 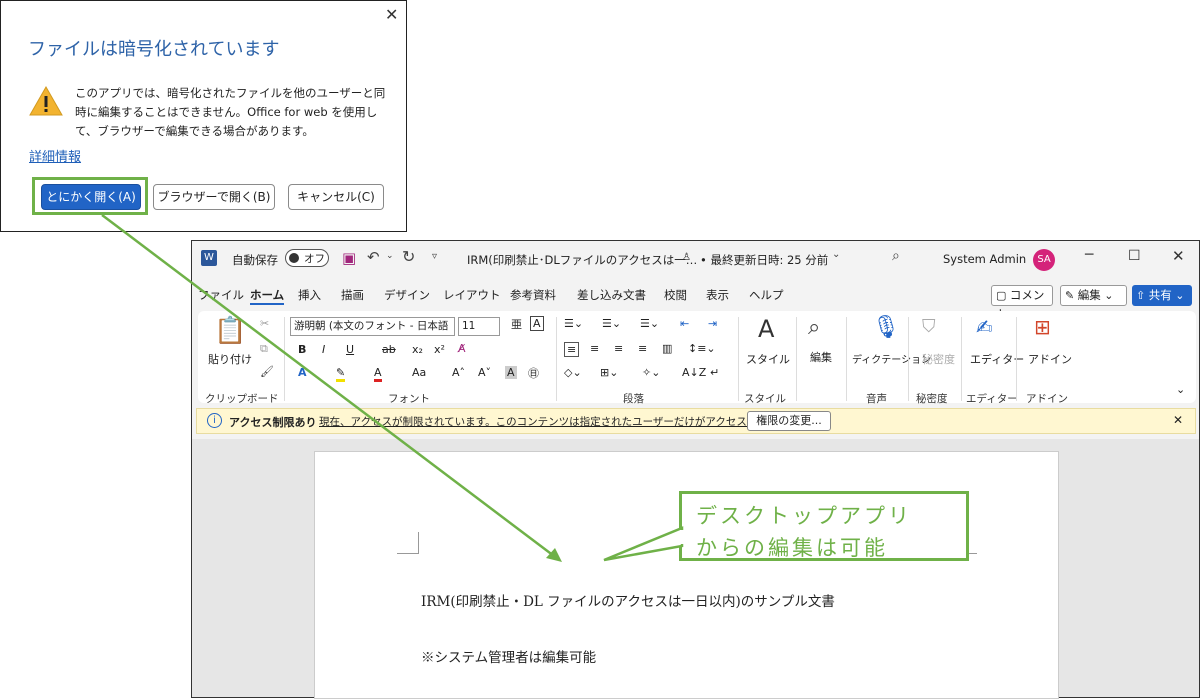 I want to click on character-shading-icon: A, so click(x=511, y=372).